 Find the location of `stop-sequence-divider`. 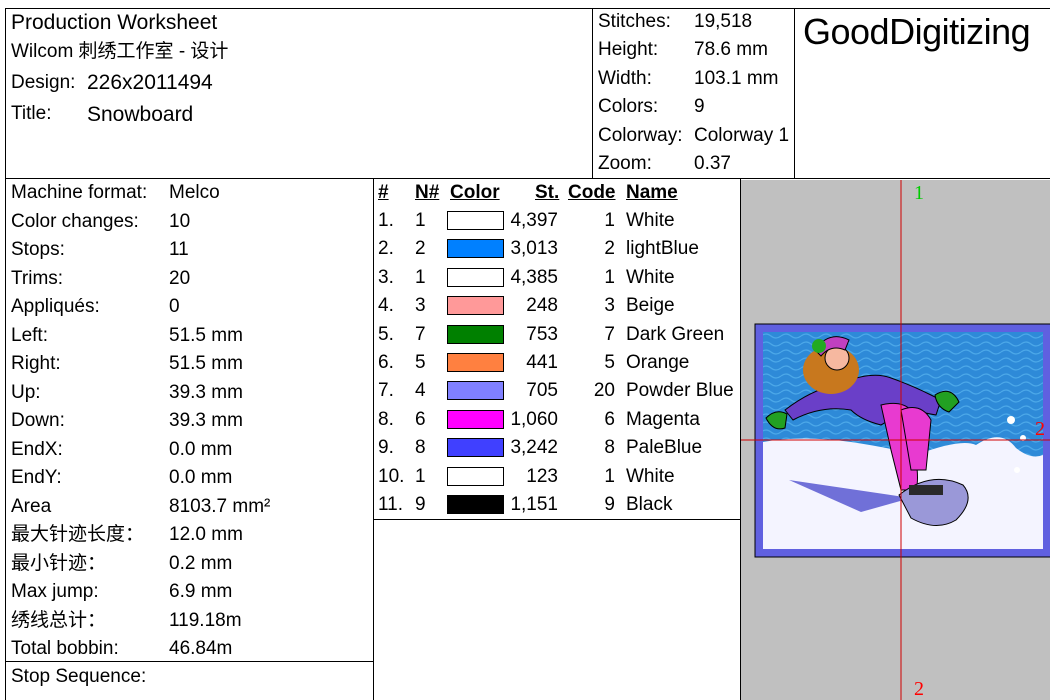

stop-sequence-divider is located at coordinates (189, 661).